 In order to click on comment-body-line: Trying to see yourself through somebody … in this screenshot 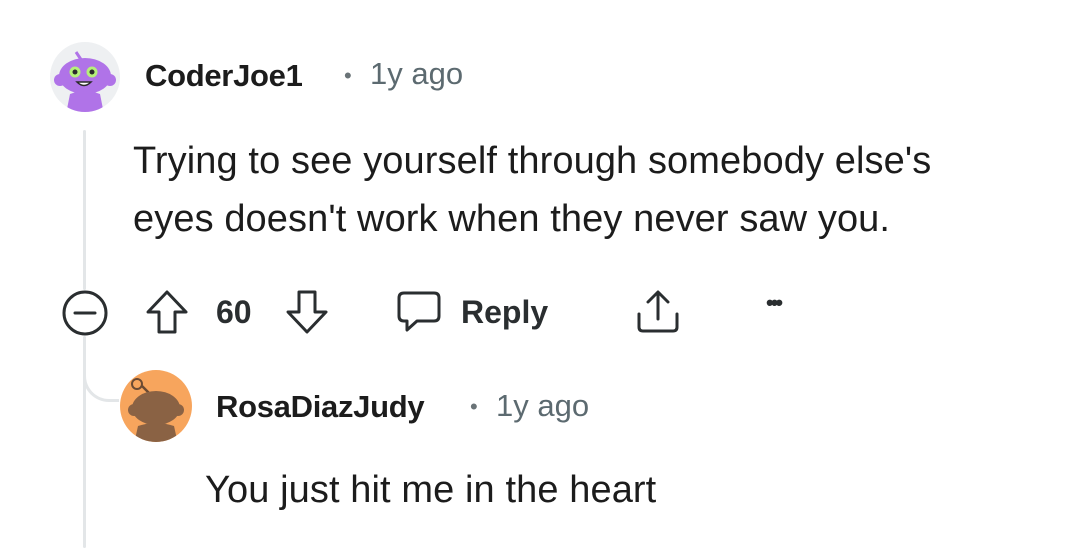, I will do `click(532, 161)`.